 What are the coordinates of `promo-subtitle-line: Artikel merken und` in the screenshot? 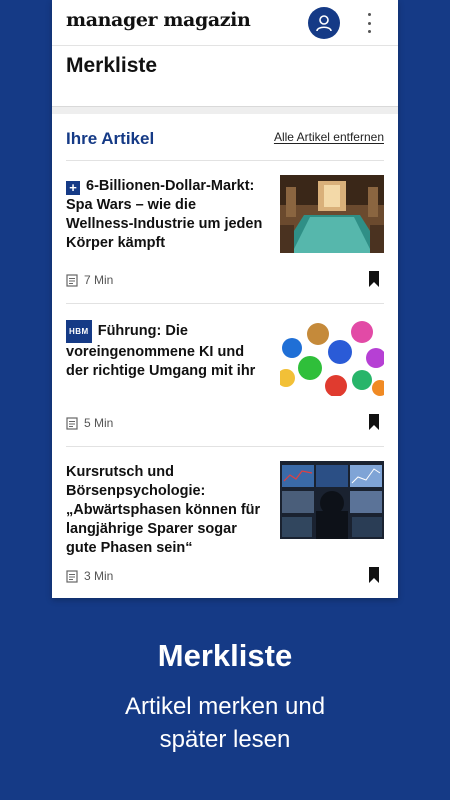 It's located at (225, 706).